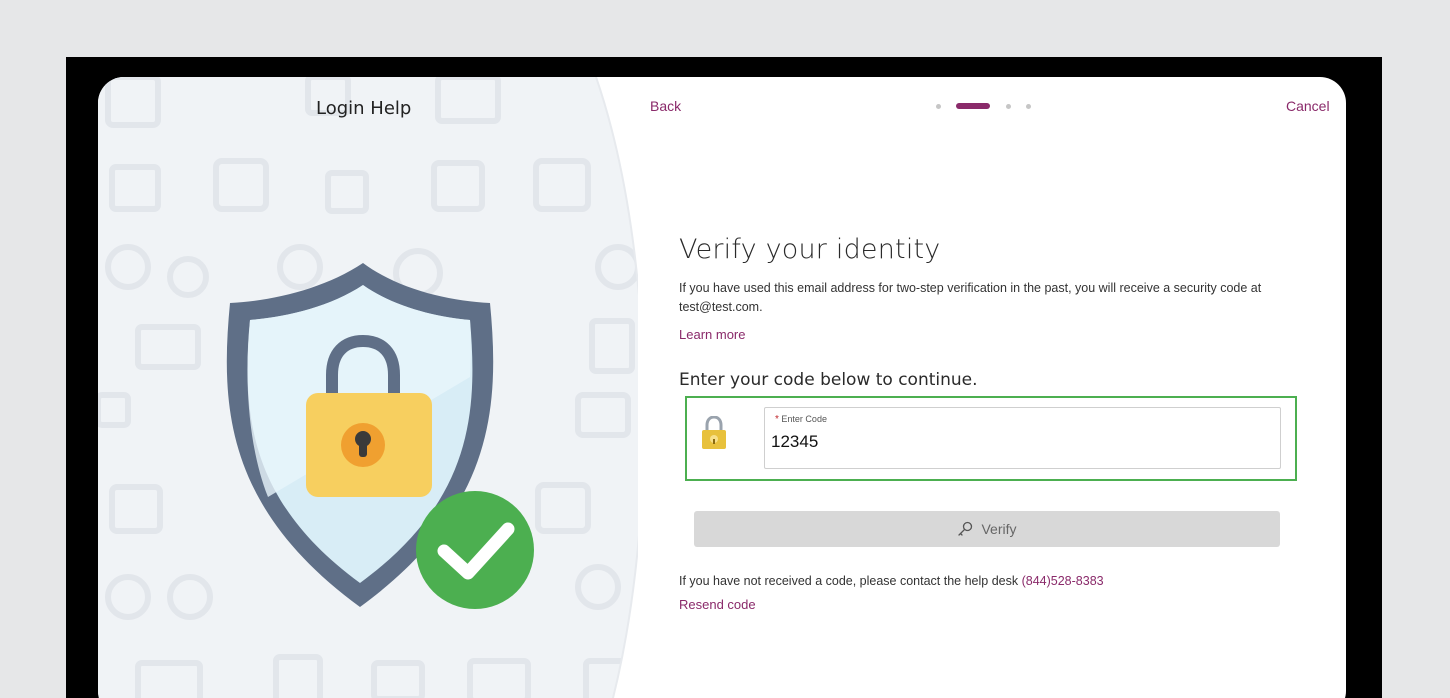  What do you see at coordinates (794, 442) in the screenshot?
I see `code-input-value: 12345` at bounding box center [794, 442].